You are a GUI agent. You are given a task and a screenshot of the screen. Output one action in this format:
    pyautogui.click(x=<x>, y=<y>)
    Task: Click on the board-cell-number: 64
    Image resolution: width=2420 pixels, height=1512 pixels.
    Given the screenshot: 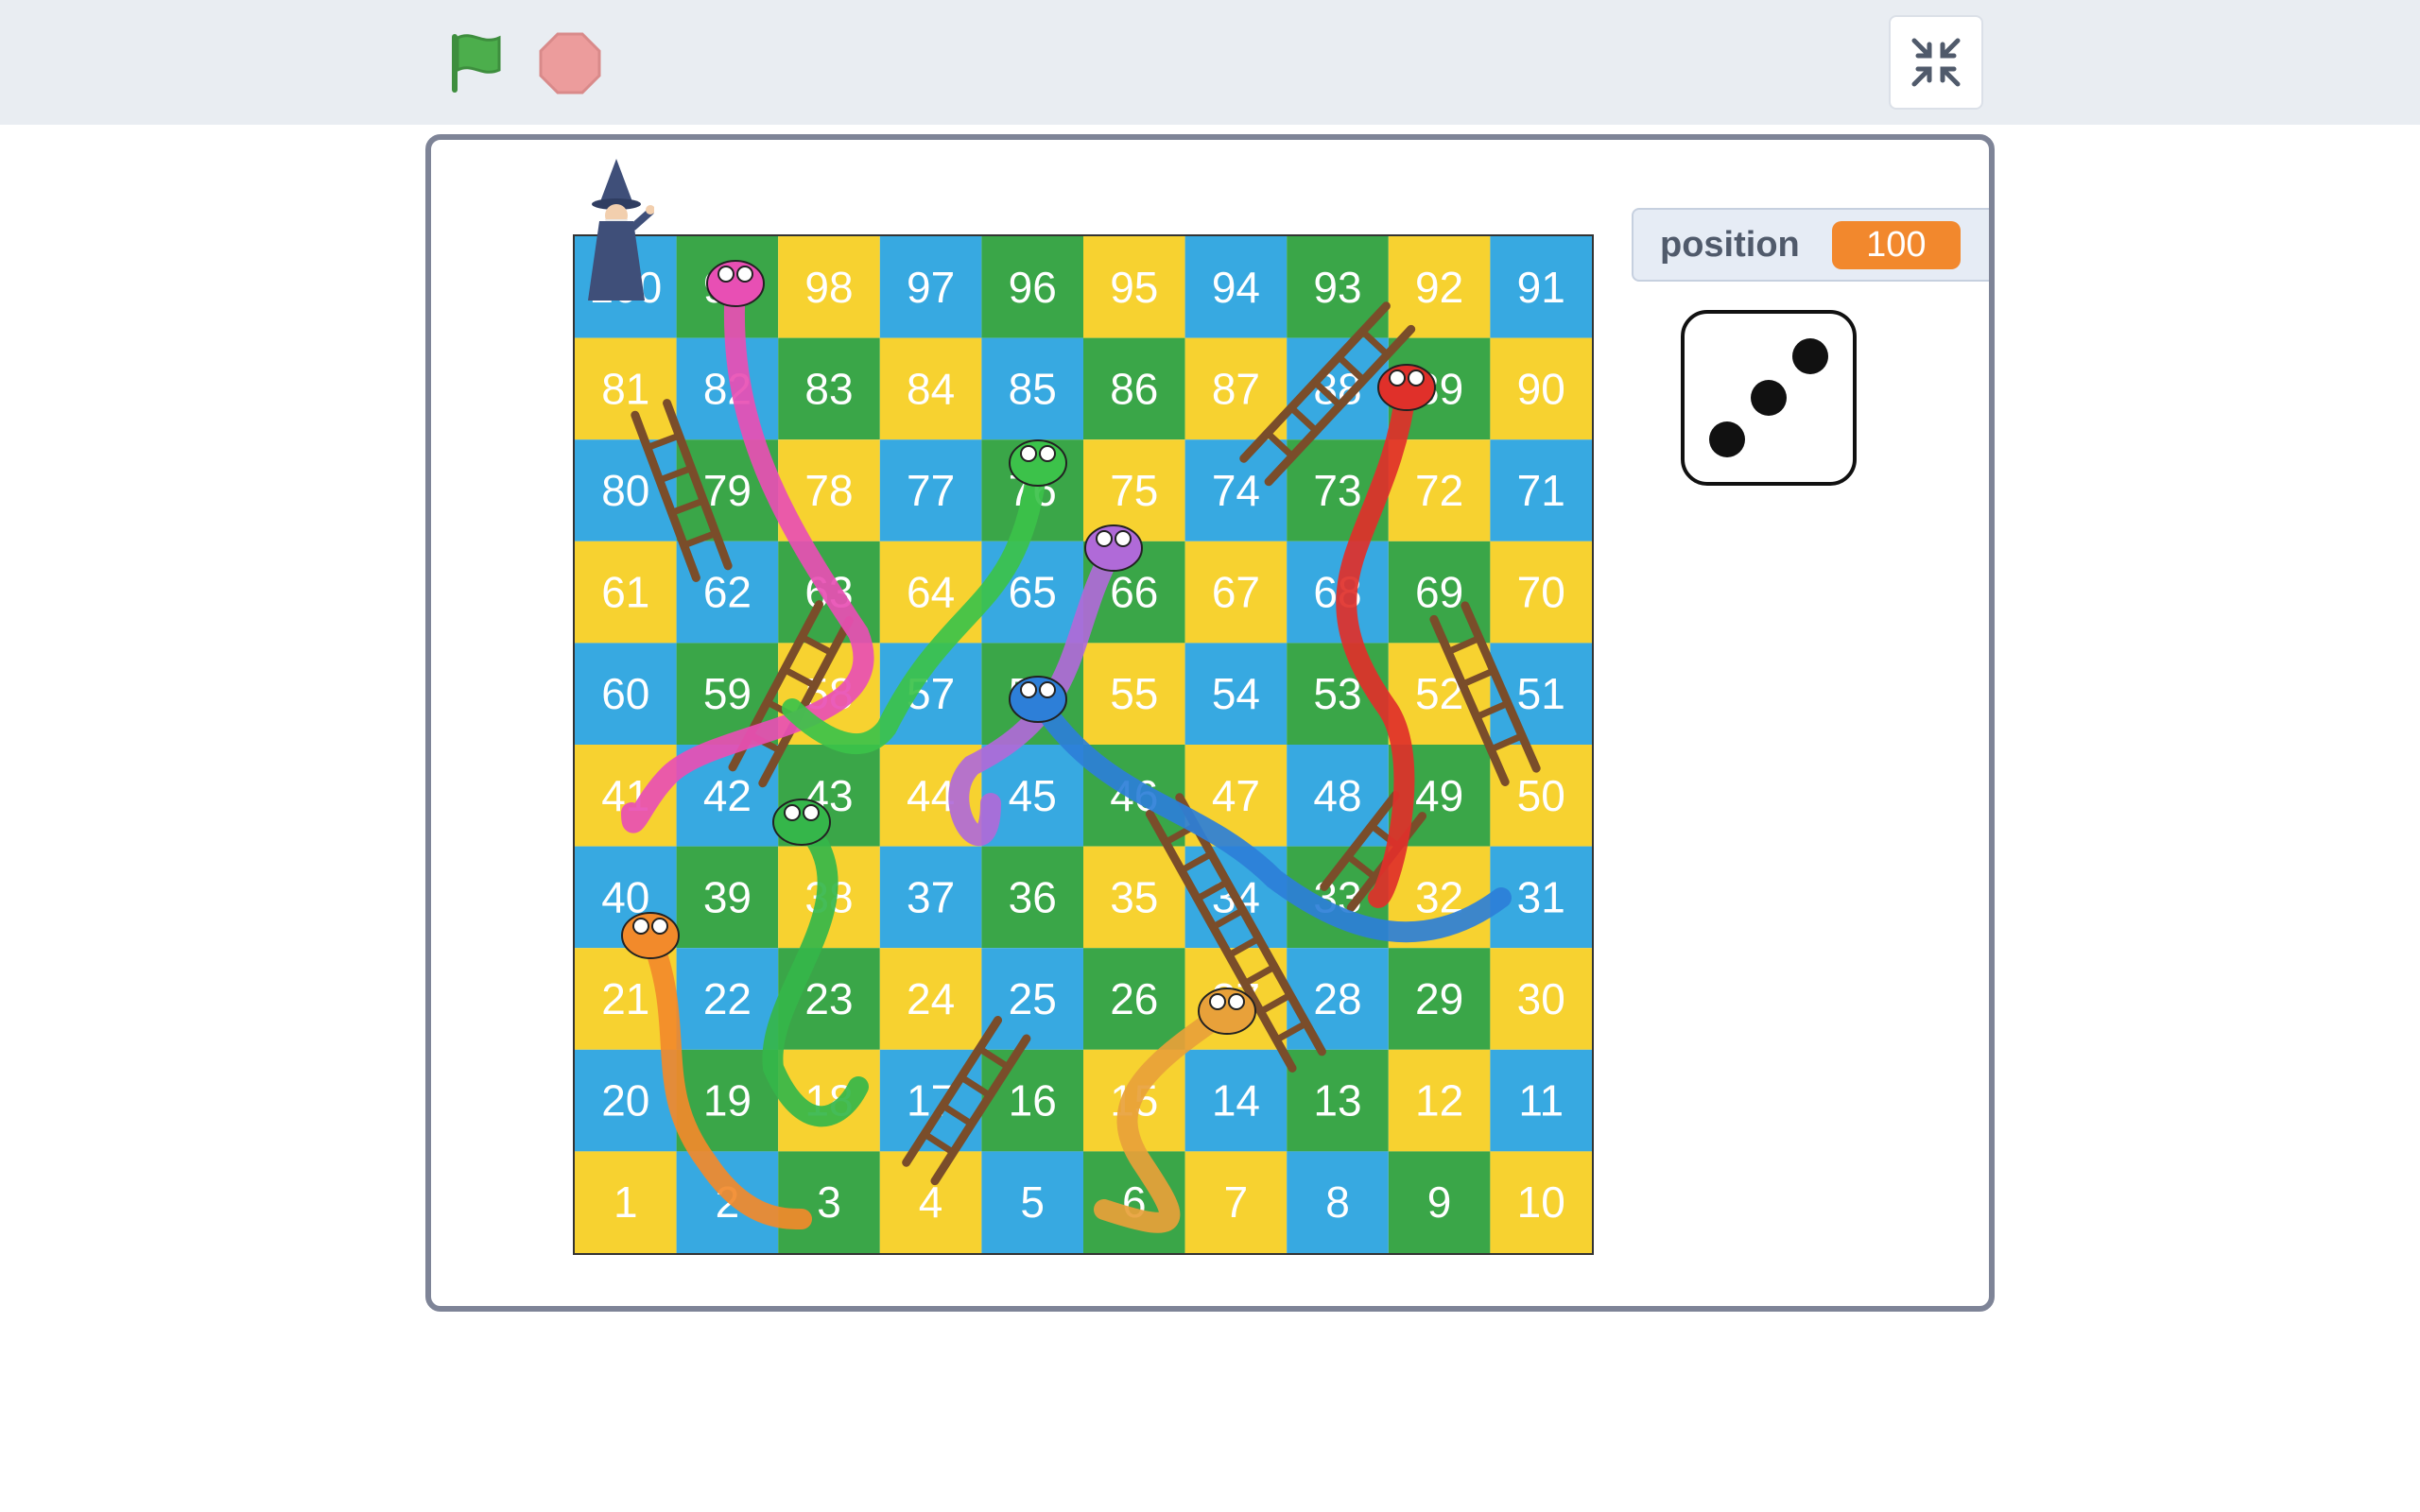 What is the action you would take?
    pyautogui.click(x=931, y=592)
    